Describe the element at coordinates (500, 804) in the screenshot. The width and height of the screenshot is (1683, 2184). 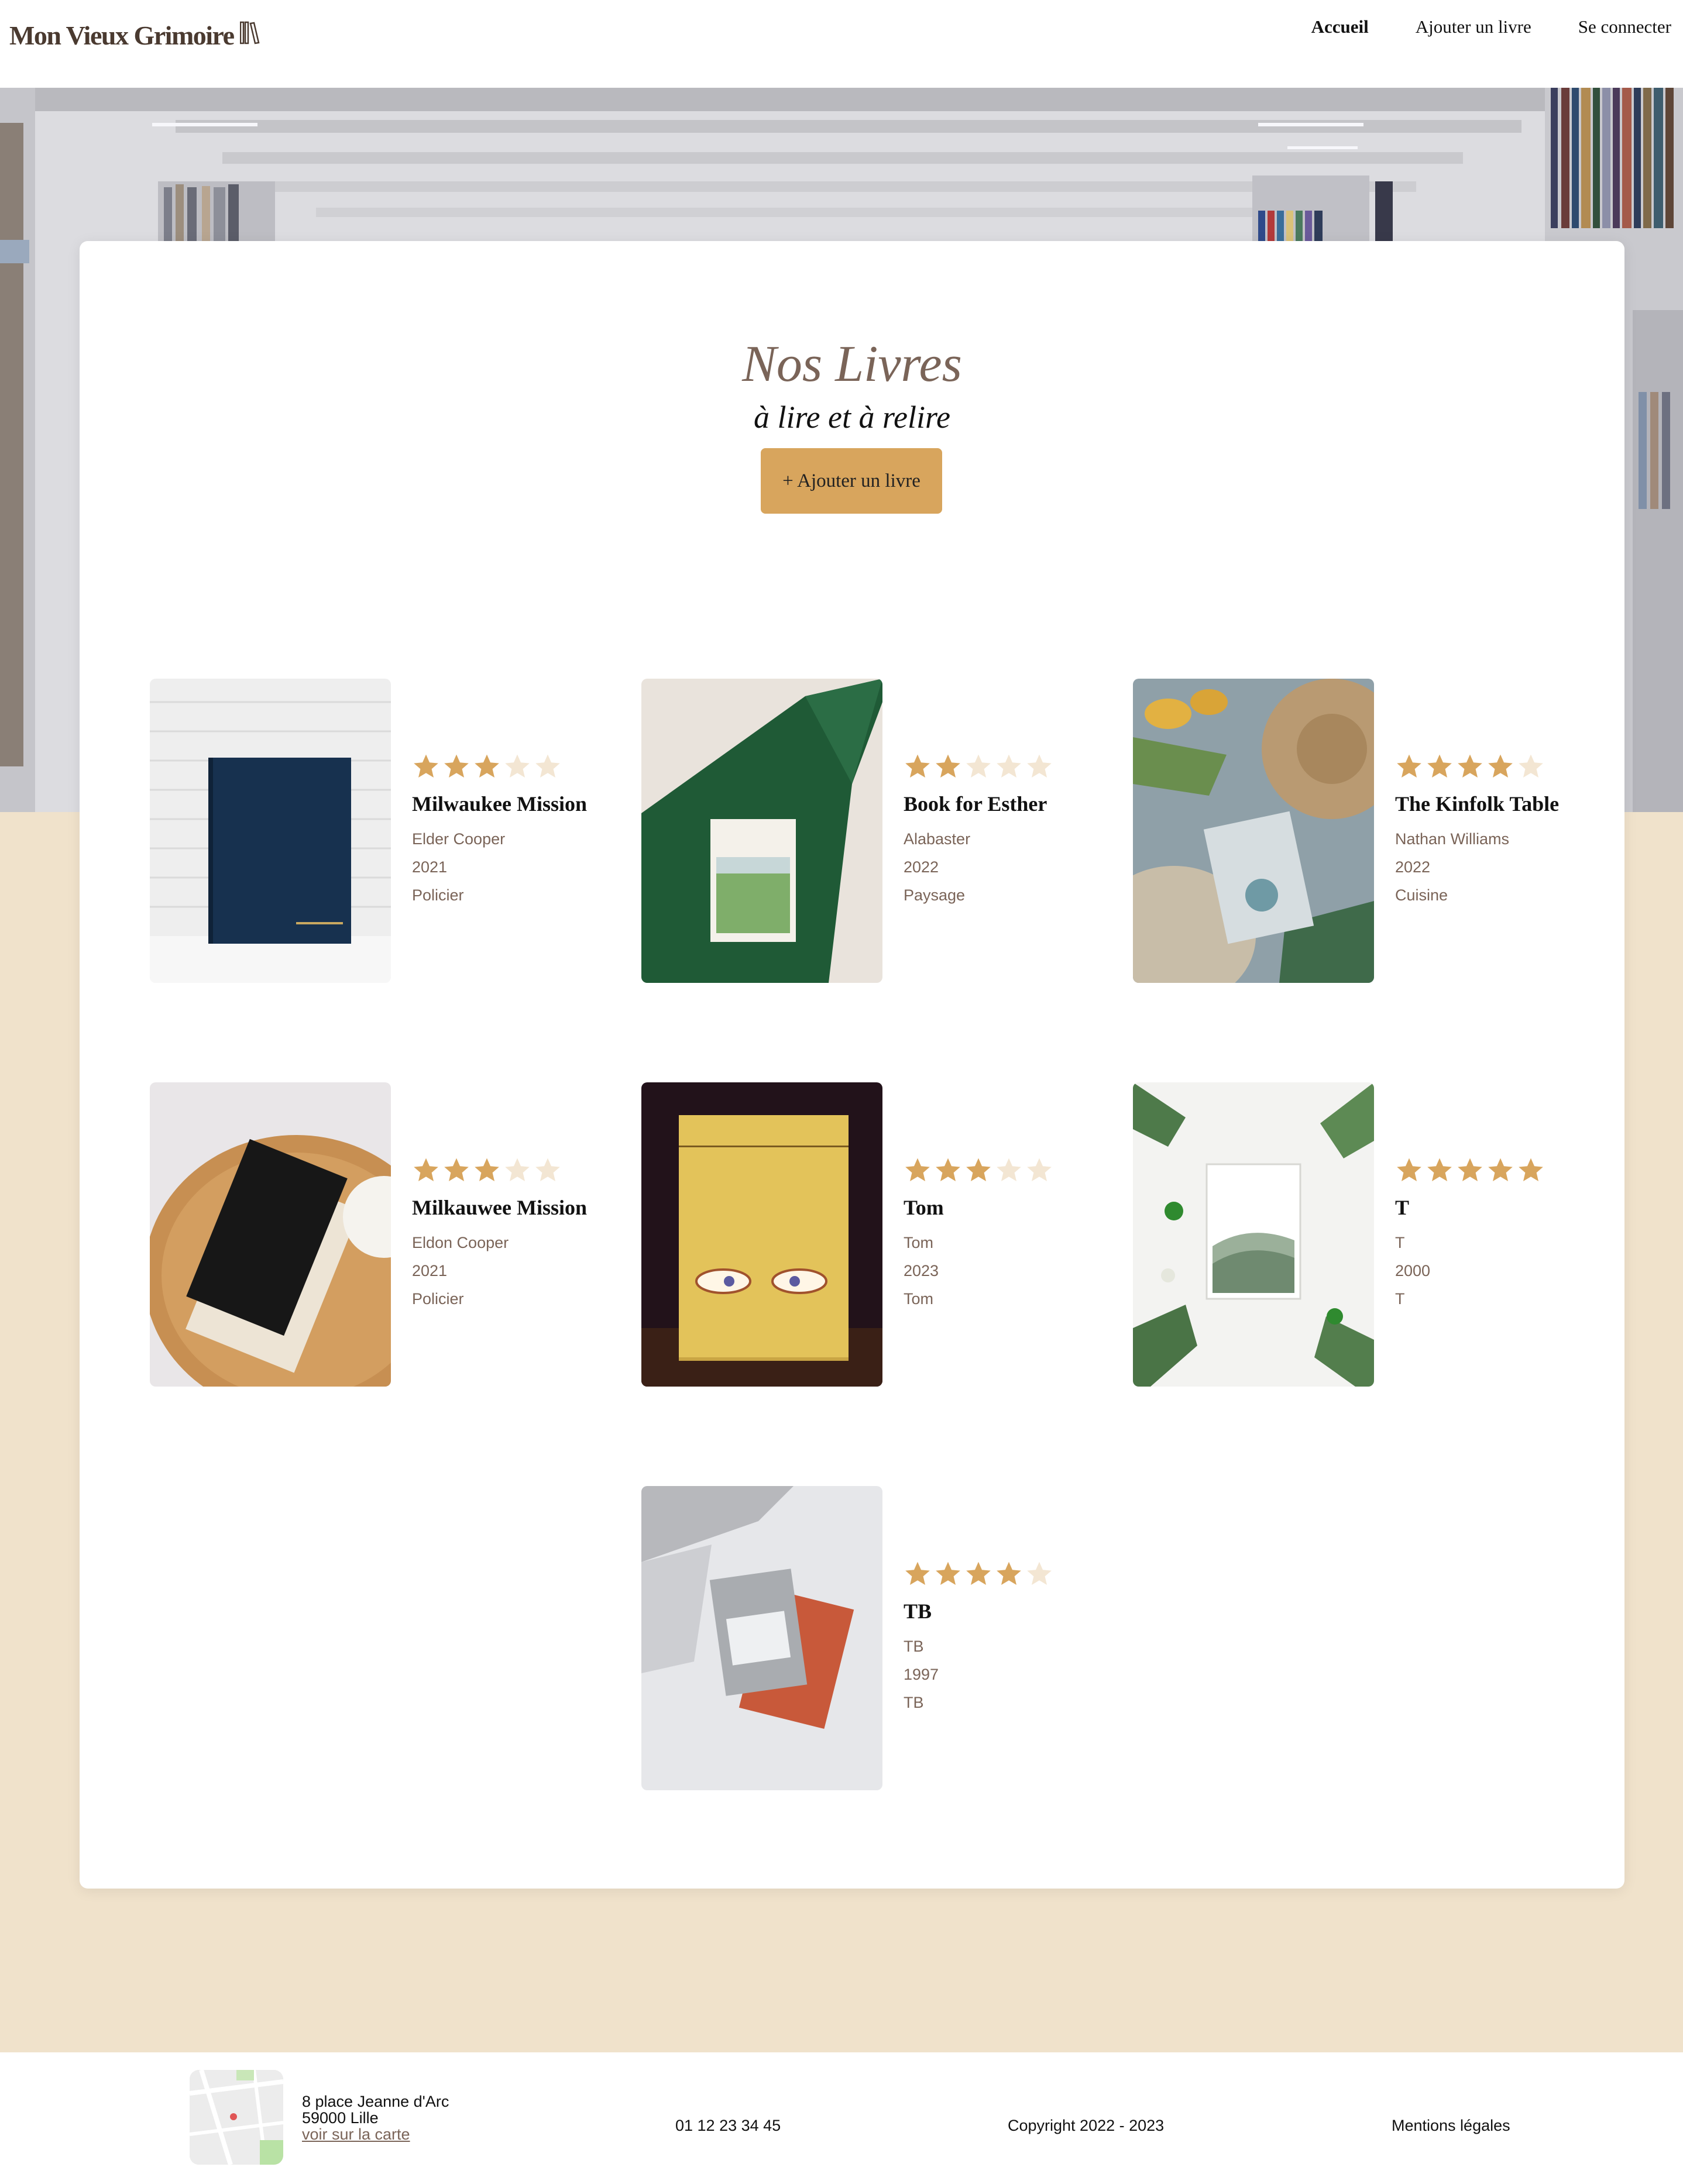
I see `book-title: Milwaukee Mission` at that location.